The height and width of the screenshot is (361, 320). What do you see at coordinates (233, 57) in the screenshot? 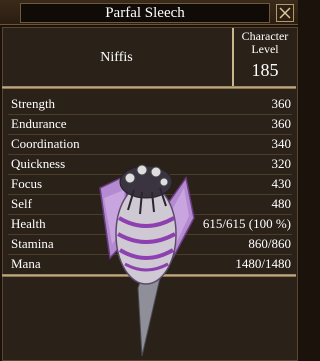
I see `level-divider` at bounding box center [233, 57].